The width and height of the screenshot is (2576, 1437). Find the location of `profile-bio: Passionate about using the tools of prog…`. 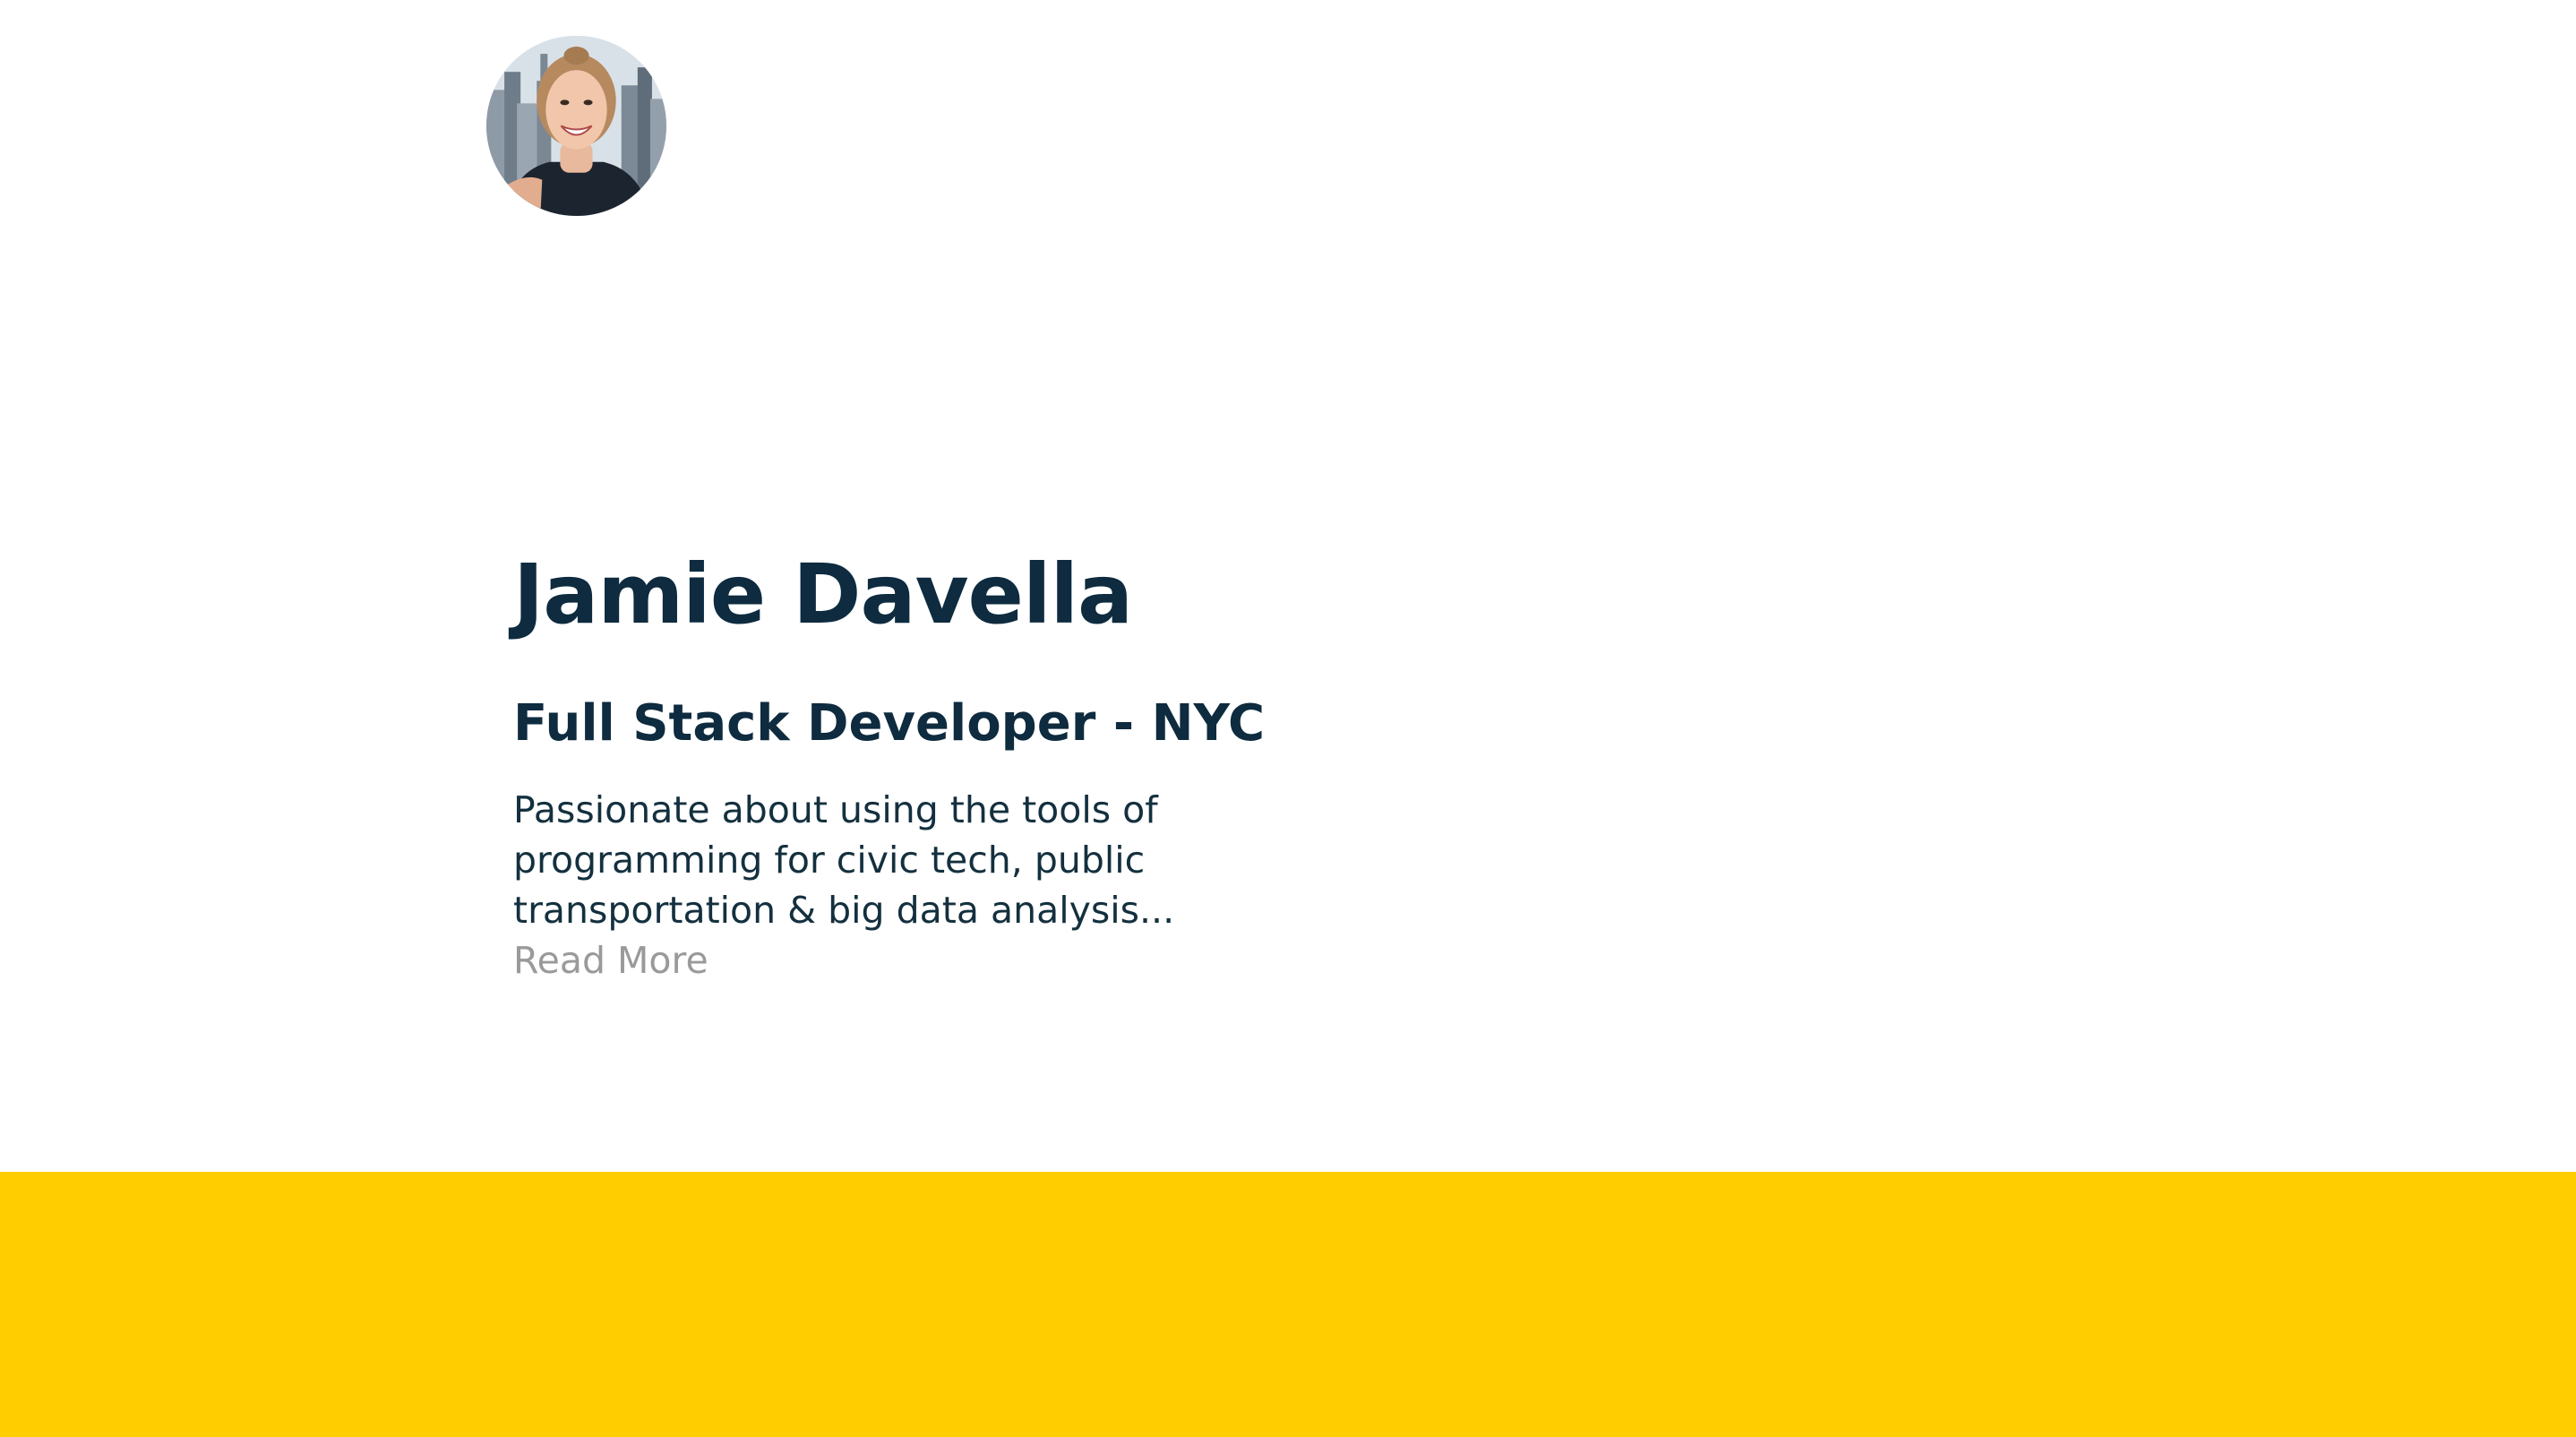

profile-bio: Passionate about using the tools of prog… is located at coordinates (965, 885).